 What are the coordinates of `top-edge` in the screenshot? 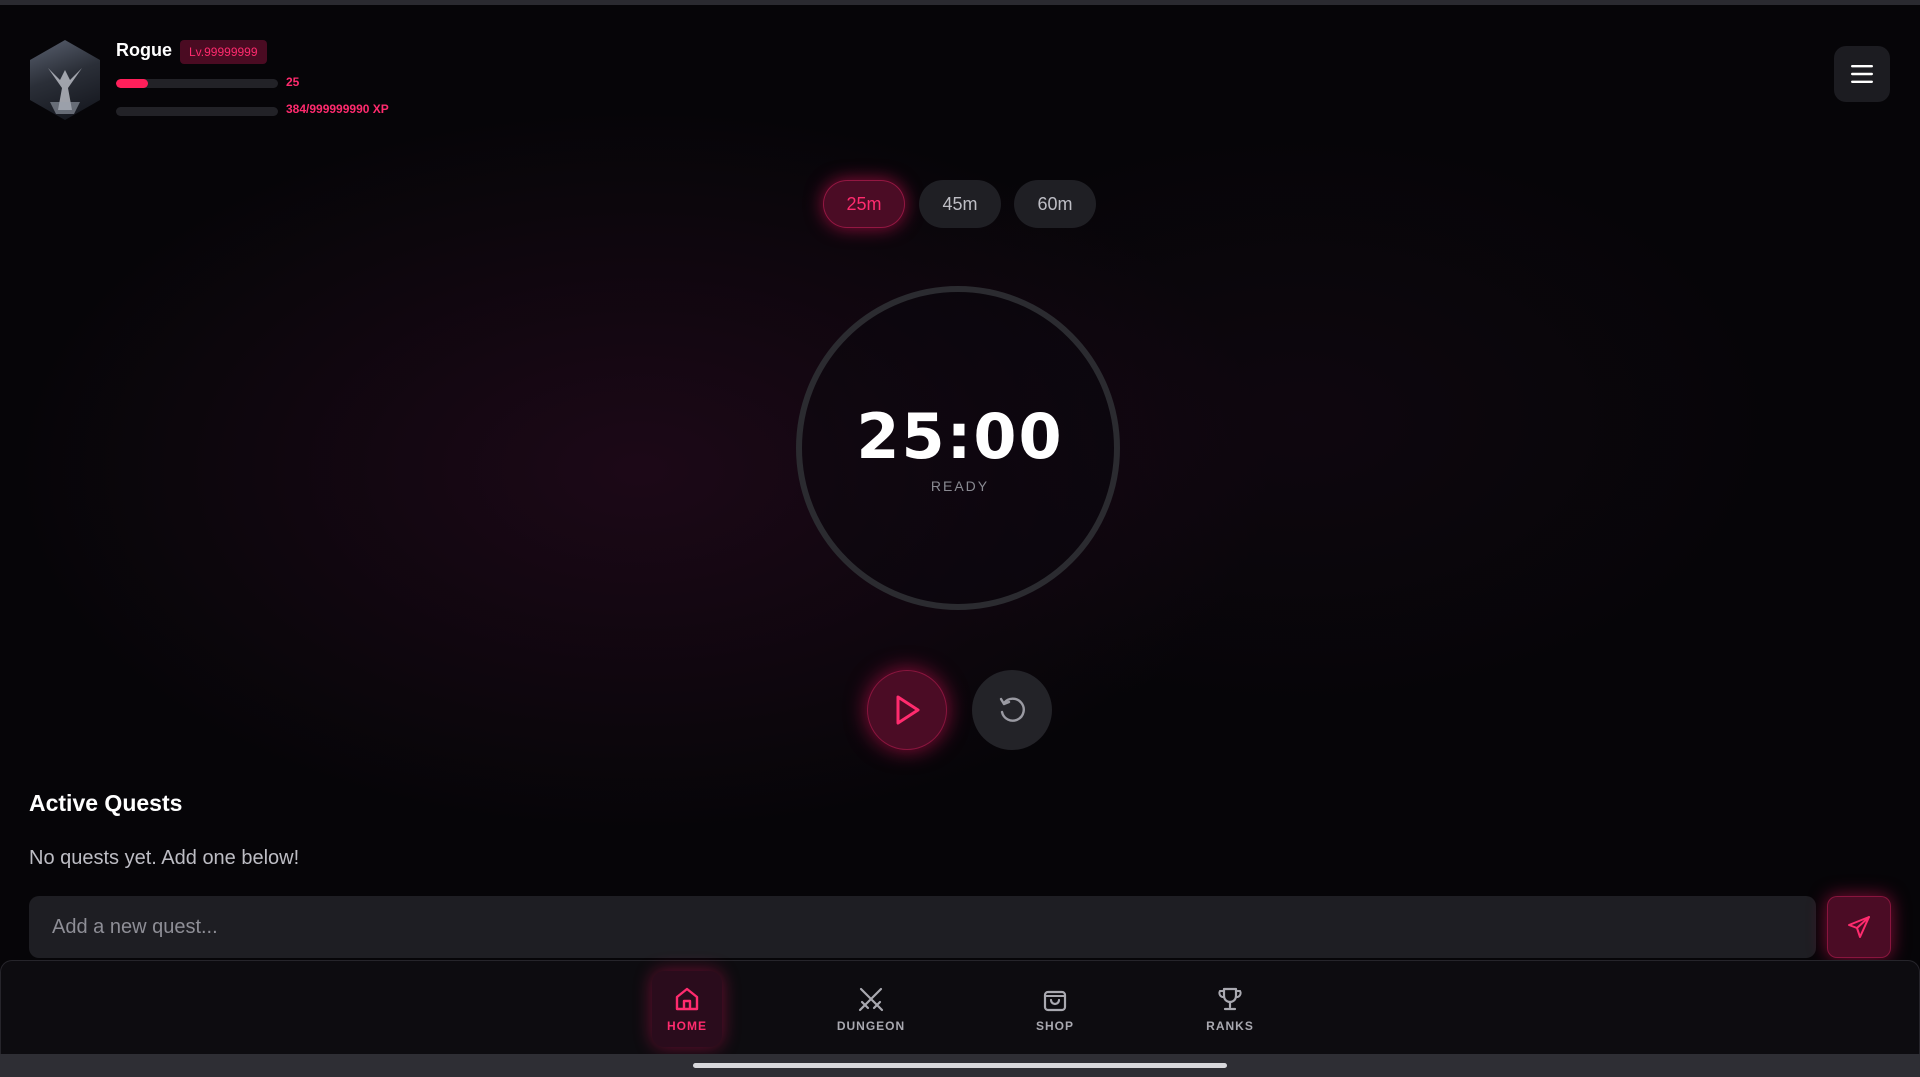 It's located at (960, 2).